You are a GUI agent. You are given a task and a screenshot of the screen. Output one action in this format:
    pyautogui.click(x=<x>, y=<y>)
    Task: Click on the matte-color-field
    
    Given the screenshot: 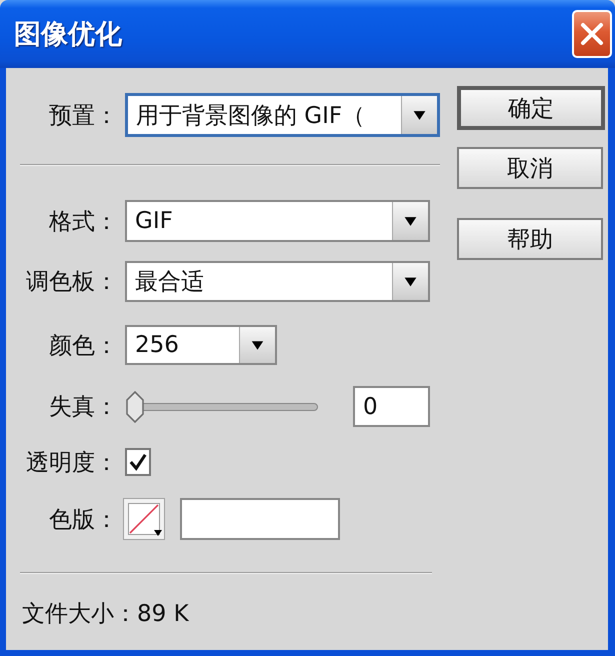 What is the action you would take?
    pyautogui.click(x=260, y=519)
    